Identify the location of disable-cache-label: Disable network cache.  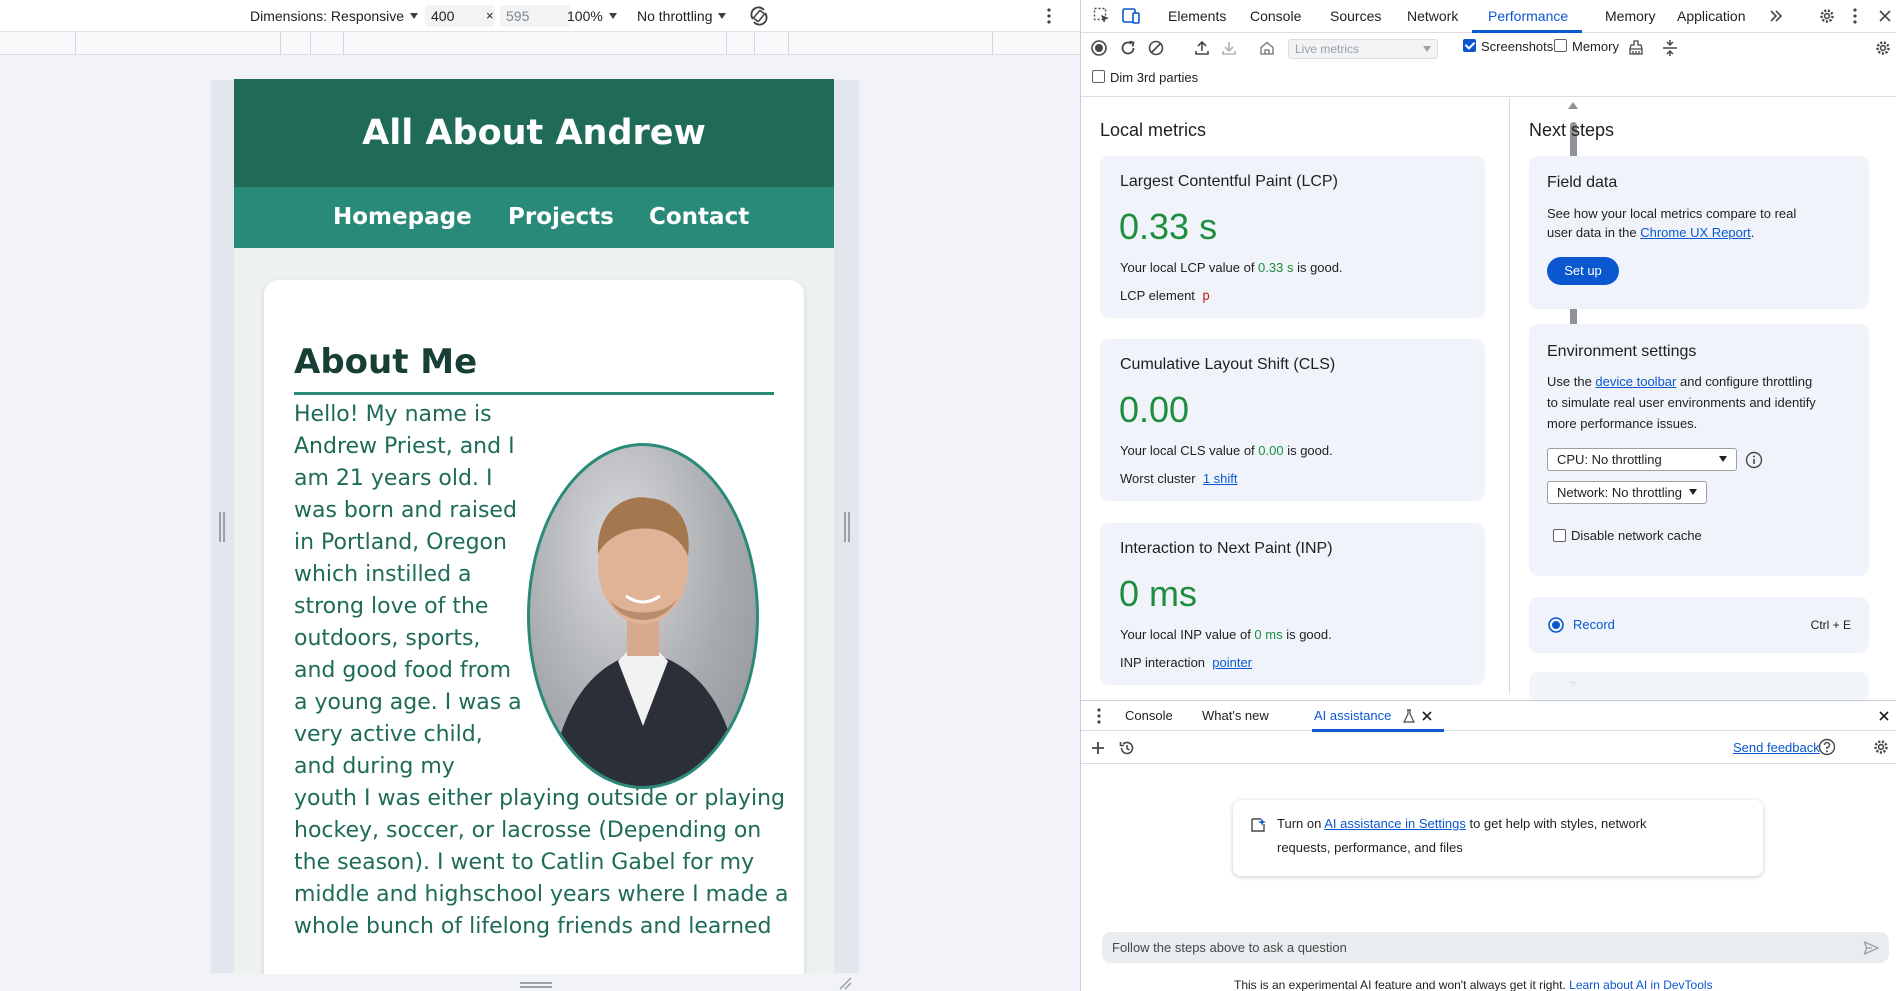
(1636, 535).